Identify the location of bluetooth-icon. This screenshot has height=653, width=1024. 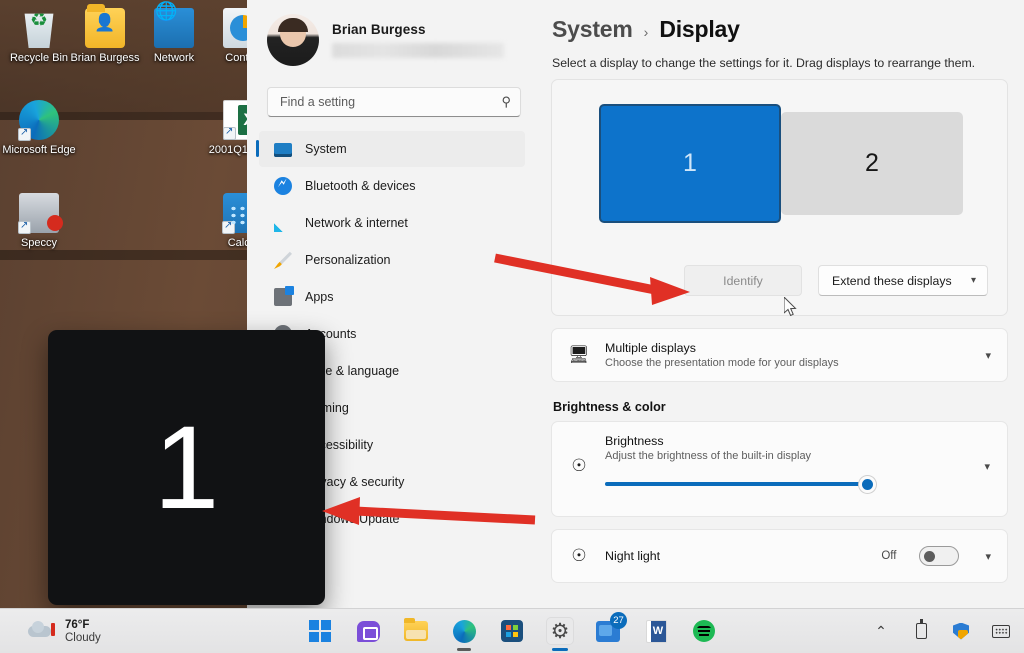
(283, 185).